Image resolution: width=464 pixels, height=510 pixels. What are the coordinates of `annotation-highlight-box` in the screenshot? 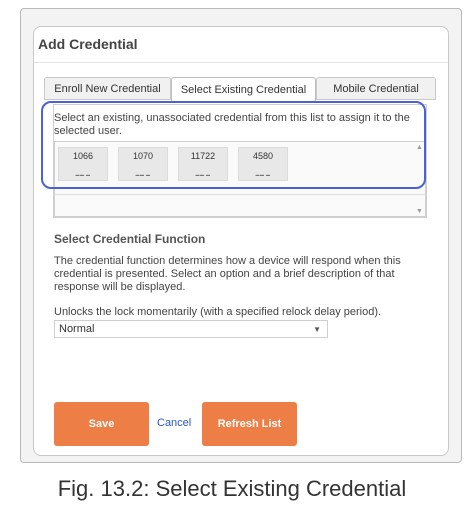 It's located at (233, 145).